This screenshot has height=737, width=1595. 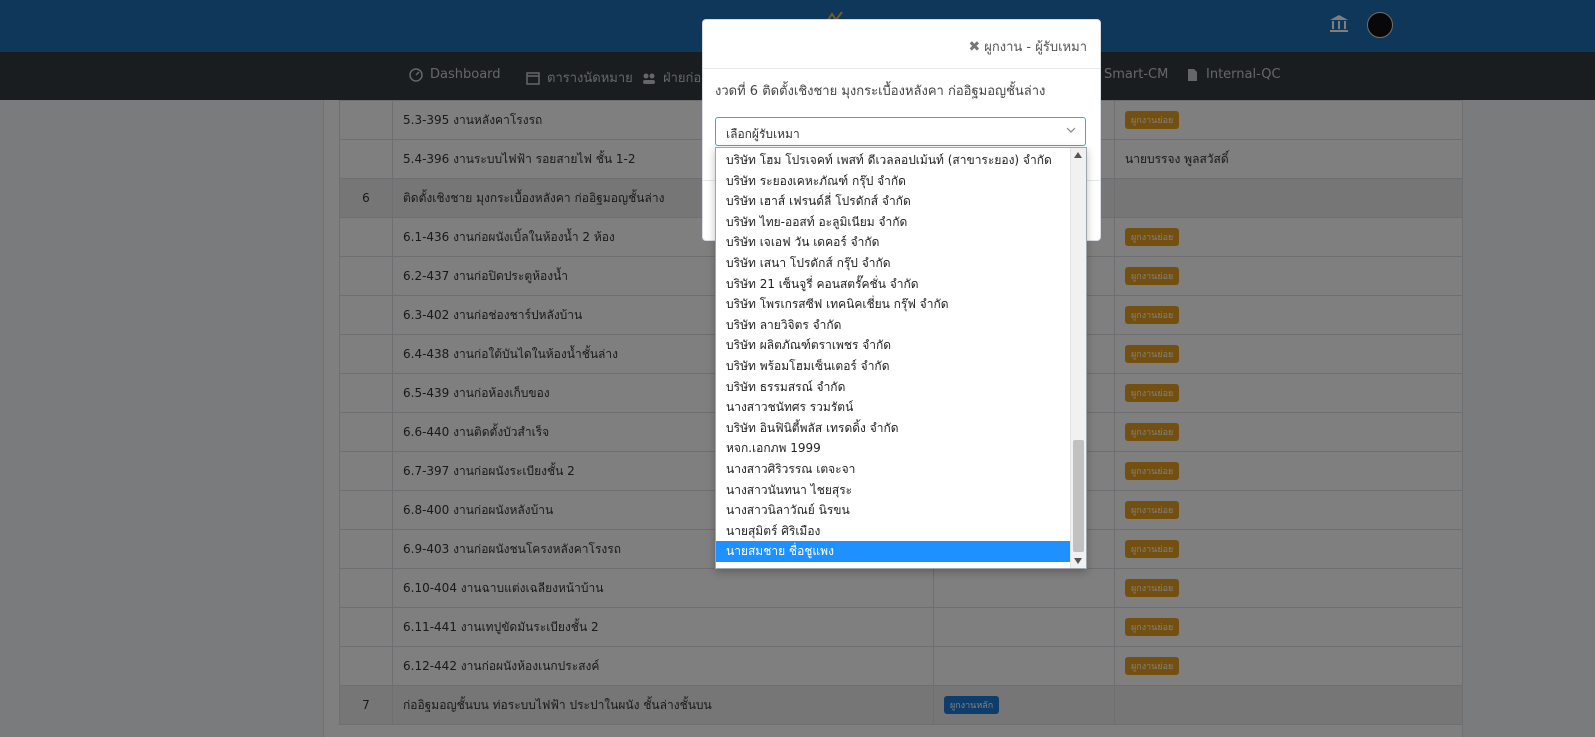 What do you see at coordinates (1078, 496) in the screenshot?
I see `scrollbar-thumb` at bounding box center [1078, 496].